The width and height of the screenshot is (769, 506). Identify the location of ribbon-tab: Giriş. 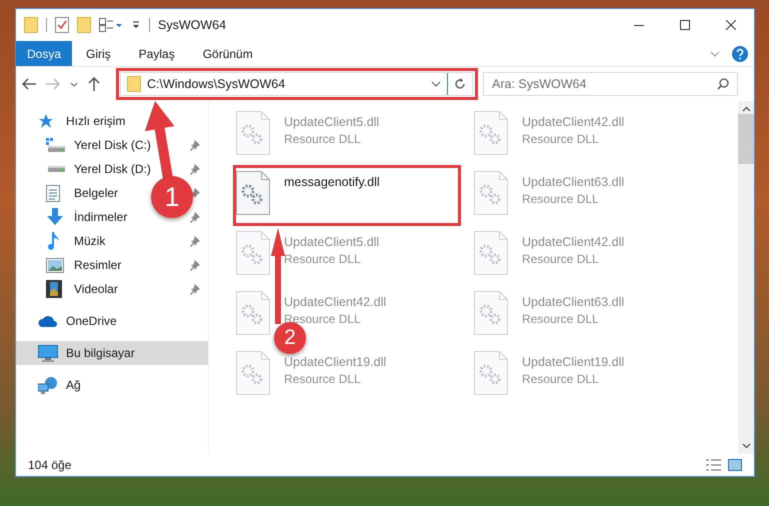
(98, 53).